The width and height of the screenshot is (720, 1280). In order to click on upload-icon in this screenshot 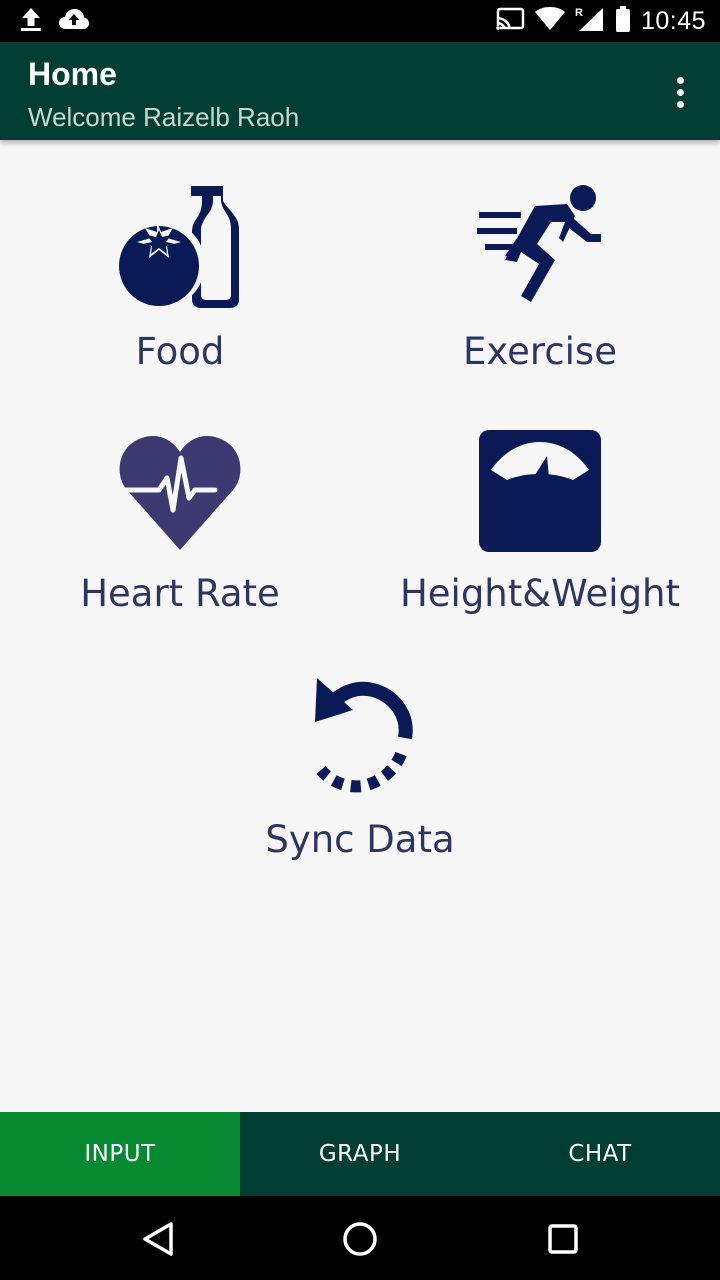, I will do `click(31, 21)`.